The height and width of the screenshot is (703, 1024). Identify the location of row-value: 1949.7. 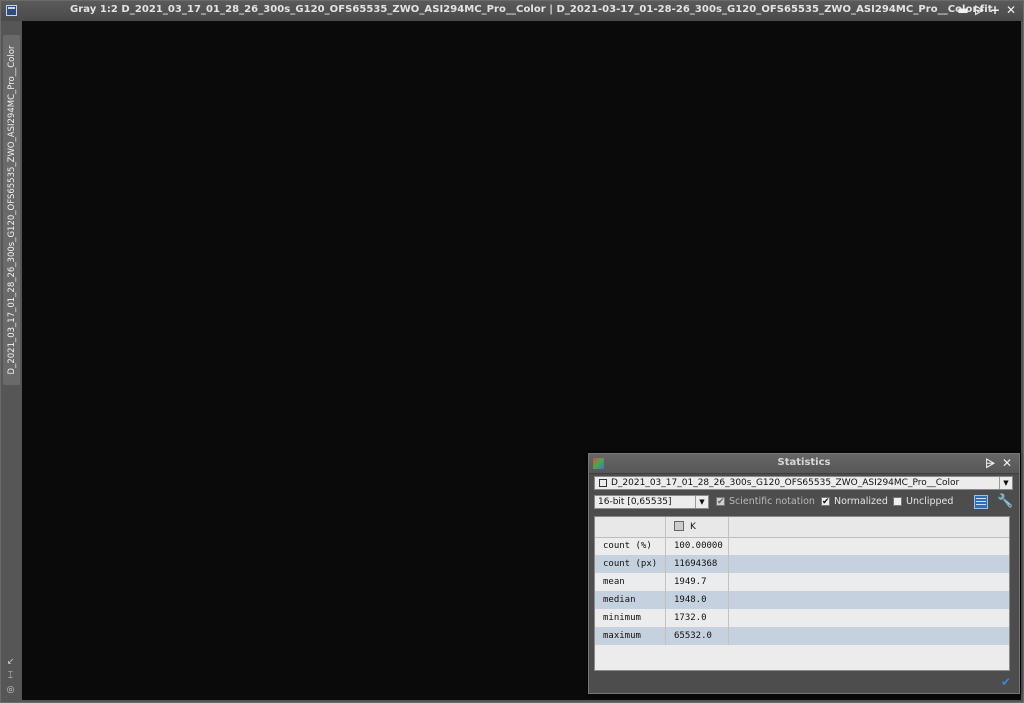
(697, 582).